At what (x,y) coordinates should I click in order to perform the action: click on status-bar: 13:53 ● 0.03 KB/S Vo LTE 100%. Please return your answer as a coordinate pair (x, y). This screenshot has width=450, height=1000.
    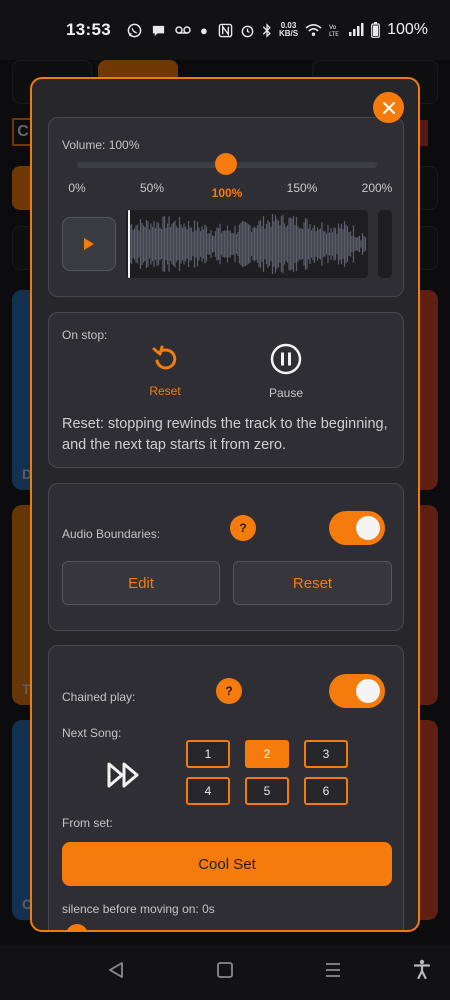
    Looking at the image, I should click on (225, 30).